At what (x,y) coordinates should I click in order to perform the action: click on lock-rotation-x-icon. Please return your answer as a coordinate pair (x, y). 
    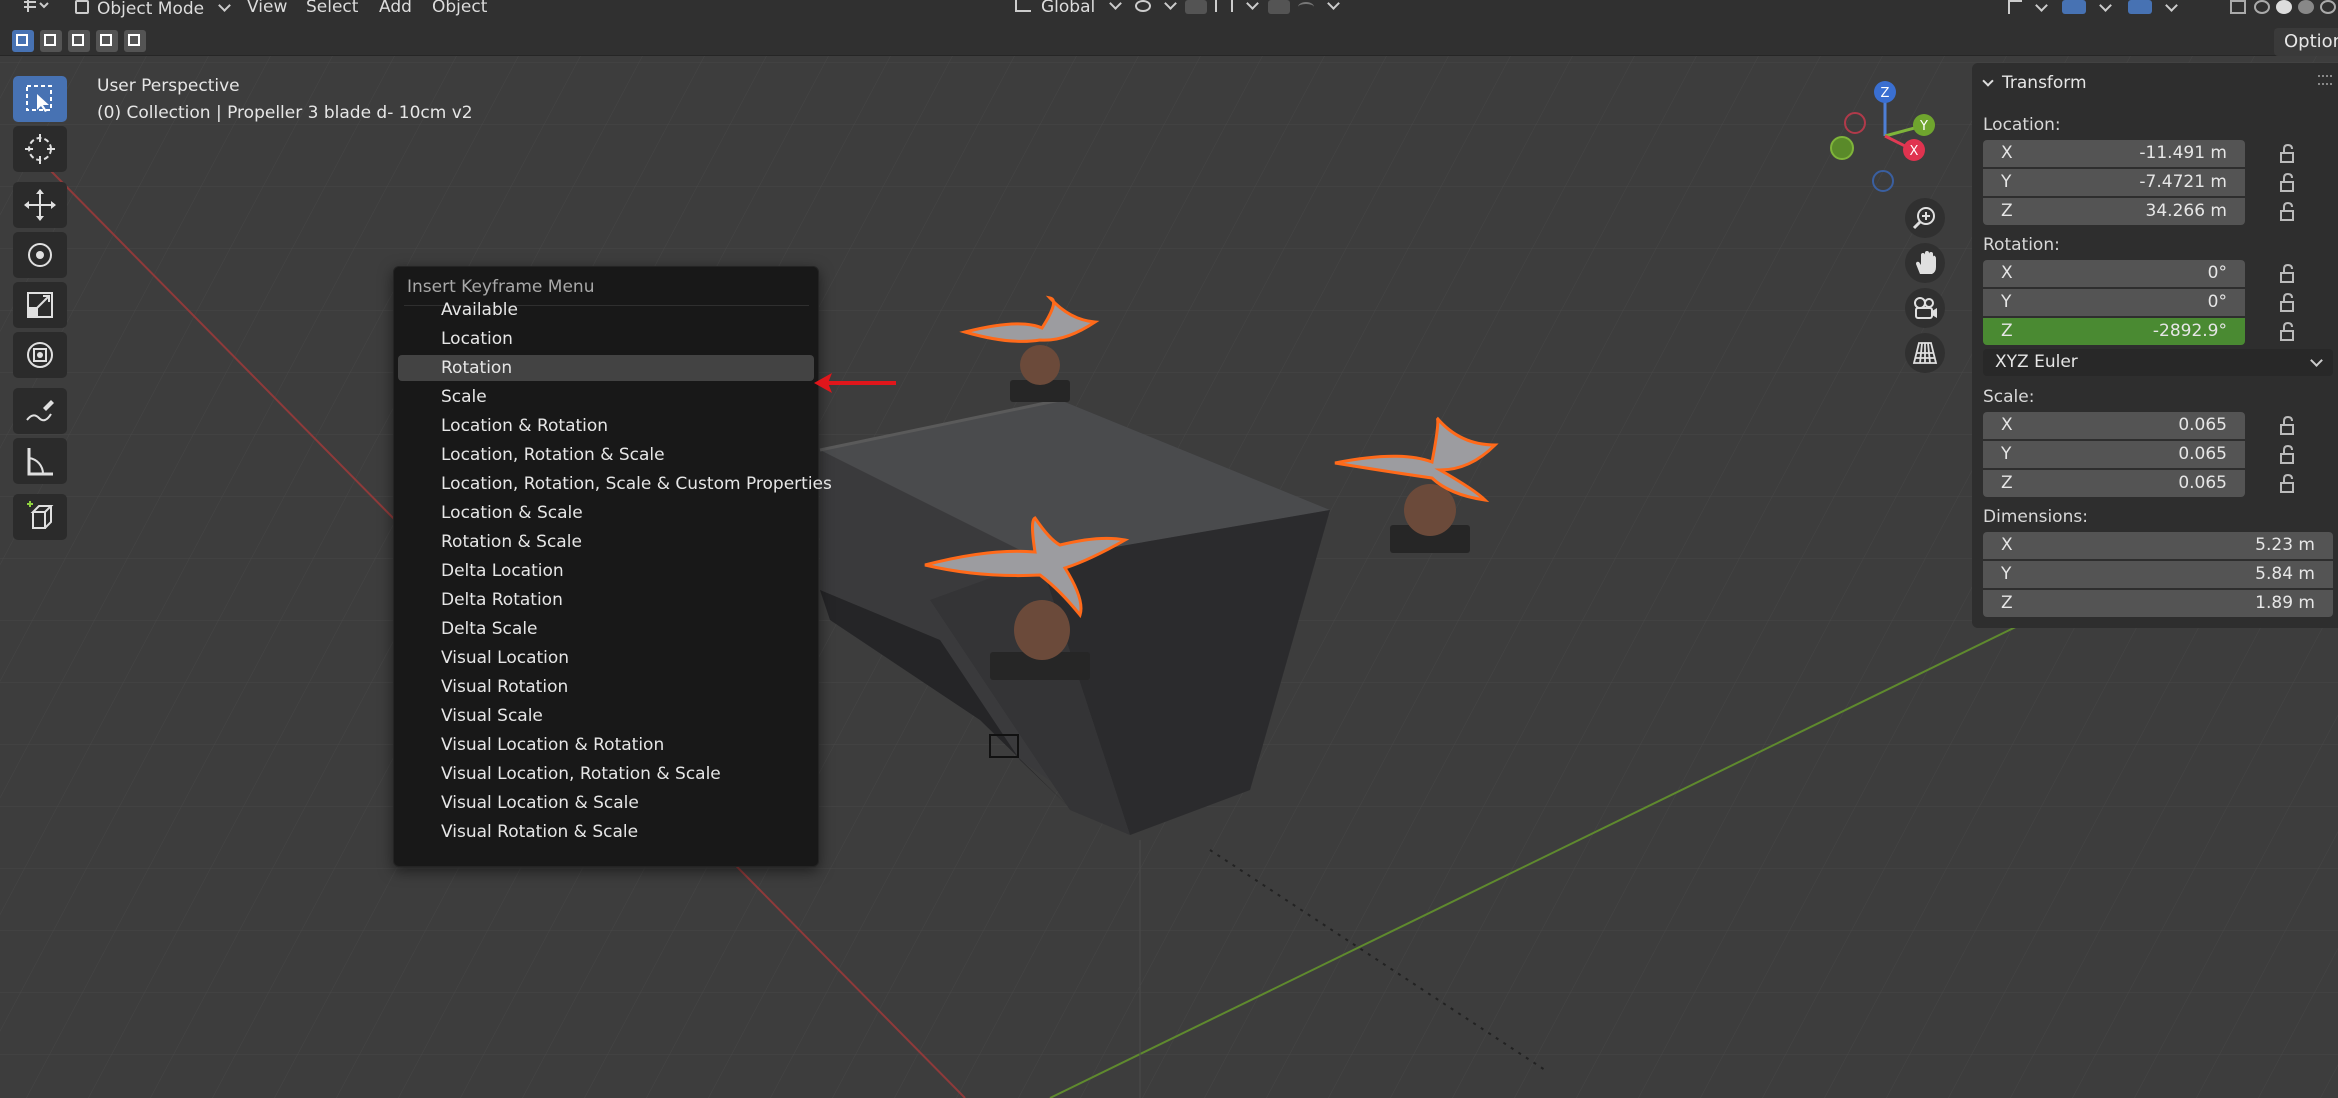
    Looking at the image, I should click on (2289, 274).